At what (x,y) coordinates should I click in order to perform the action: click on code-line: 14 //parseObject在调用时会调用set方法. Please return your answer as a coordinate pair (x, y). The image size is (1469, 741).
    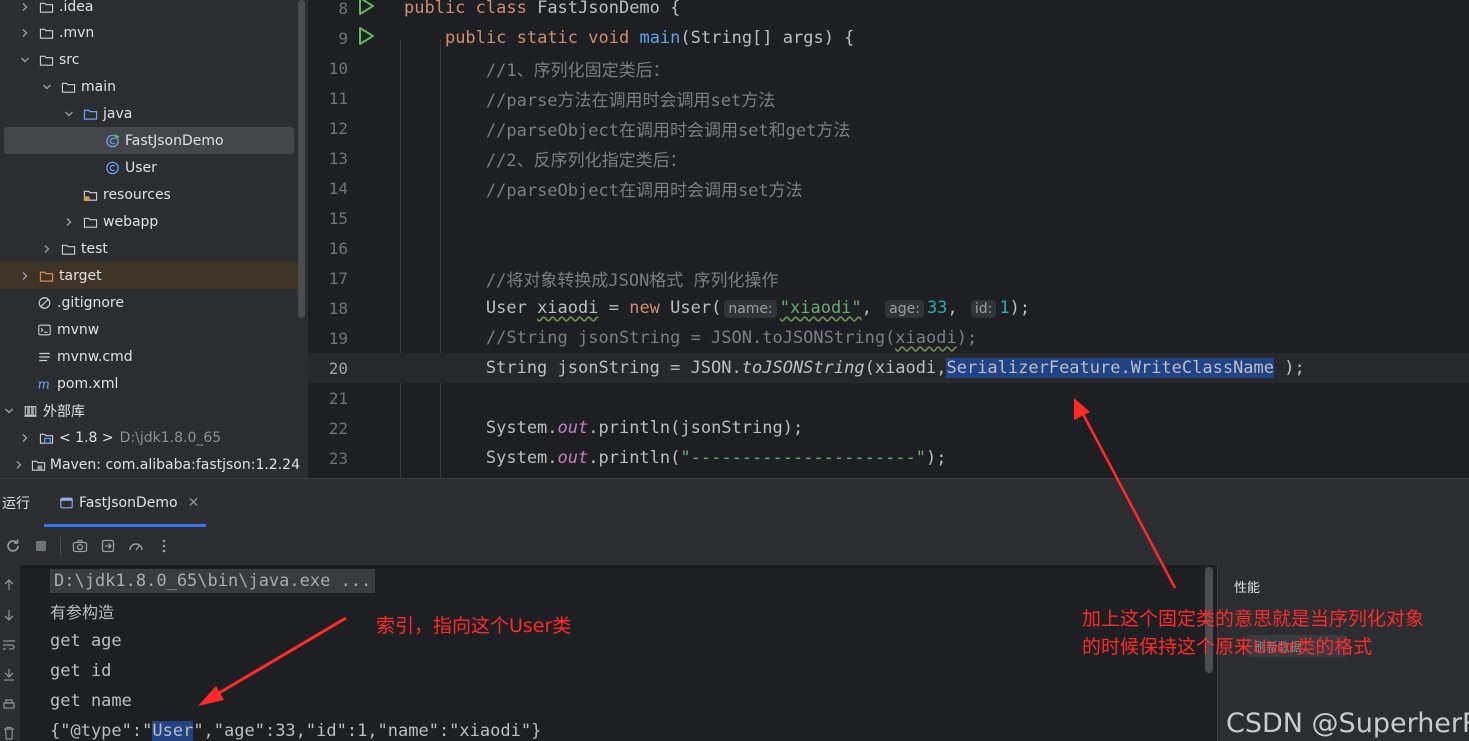
    Looking at the image, I should click on (888, 188).